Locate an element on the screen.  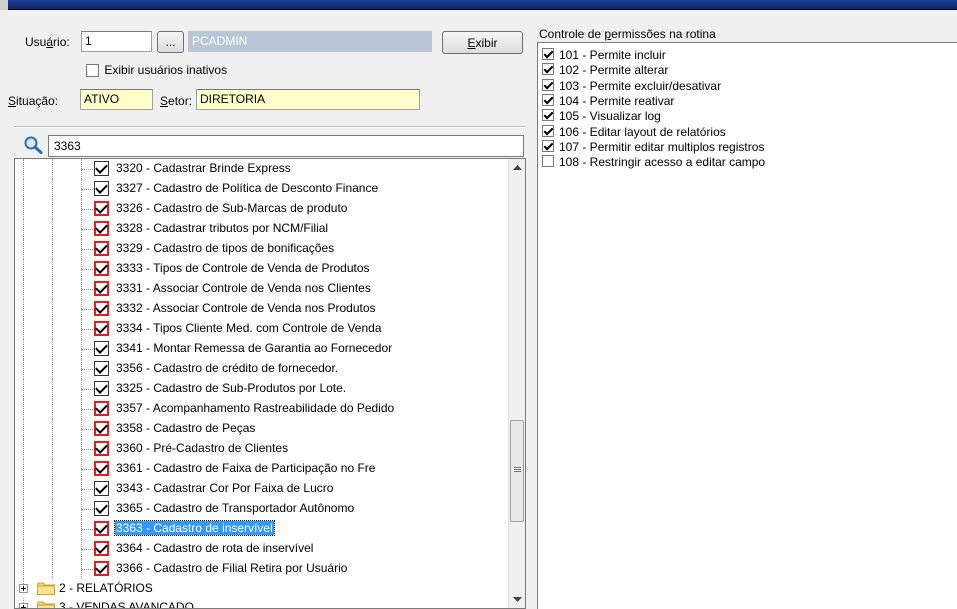
usuario-name-field: PCADMIN is located at coordinates (310, 41).